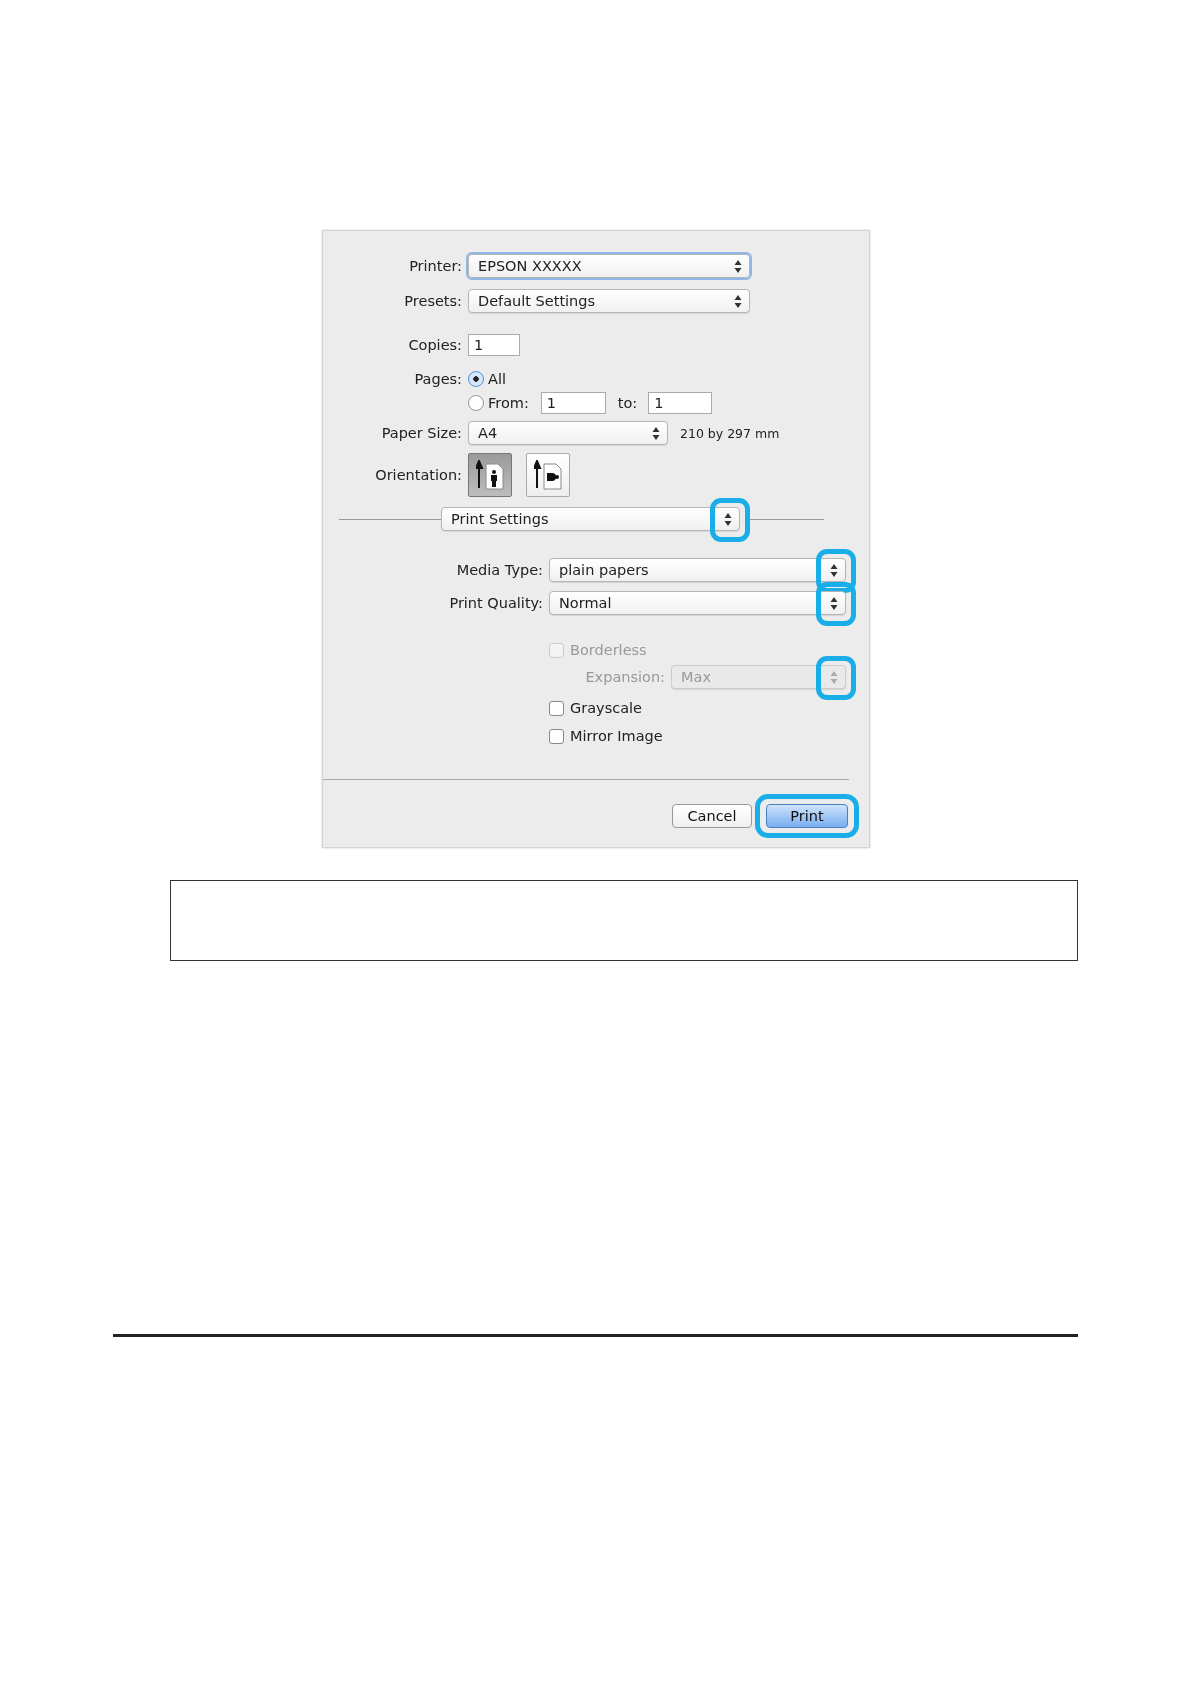 The height and width of the screenshot is (1684, 1190). Describe the element at coordinates (438, 379) in the screenshot. I see `field-label: Pages:` at that location.